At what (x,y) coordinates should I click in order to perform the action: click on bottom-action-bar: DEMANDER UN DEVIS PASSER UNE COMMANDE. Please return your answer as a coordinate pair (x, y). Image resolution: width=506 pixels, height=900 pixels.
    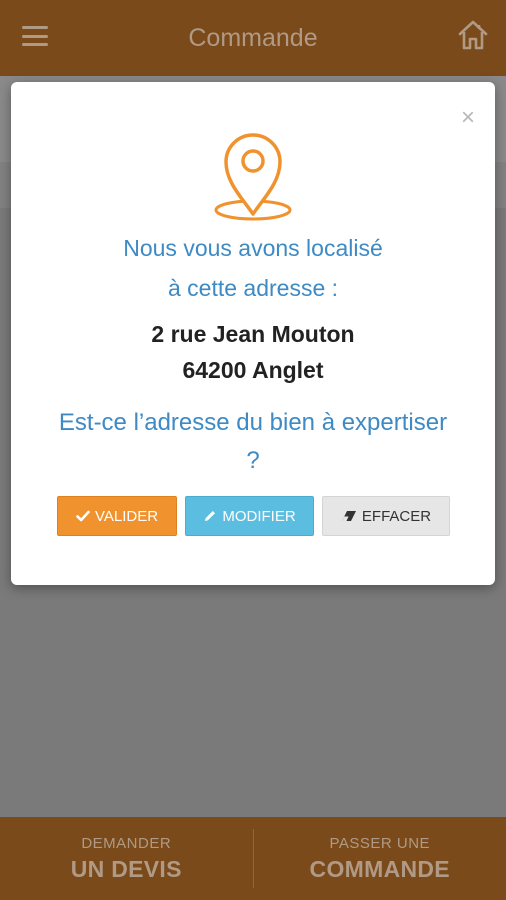
    Looking at the image, I should click on (253, 858).